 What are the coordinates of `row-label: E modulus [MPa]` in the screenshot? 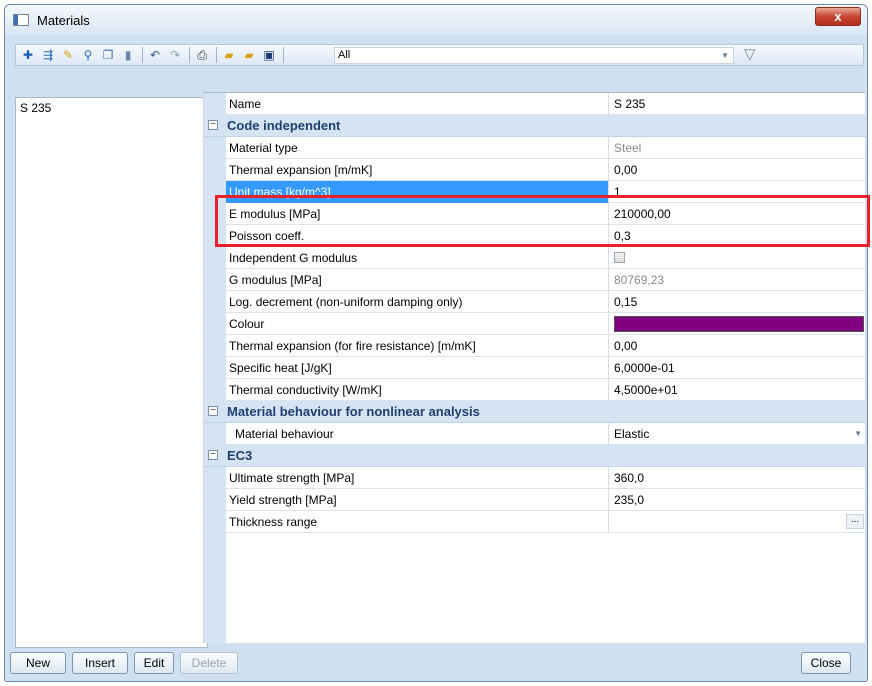 It's located at (417, 214).